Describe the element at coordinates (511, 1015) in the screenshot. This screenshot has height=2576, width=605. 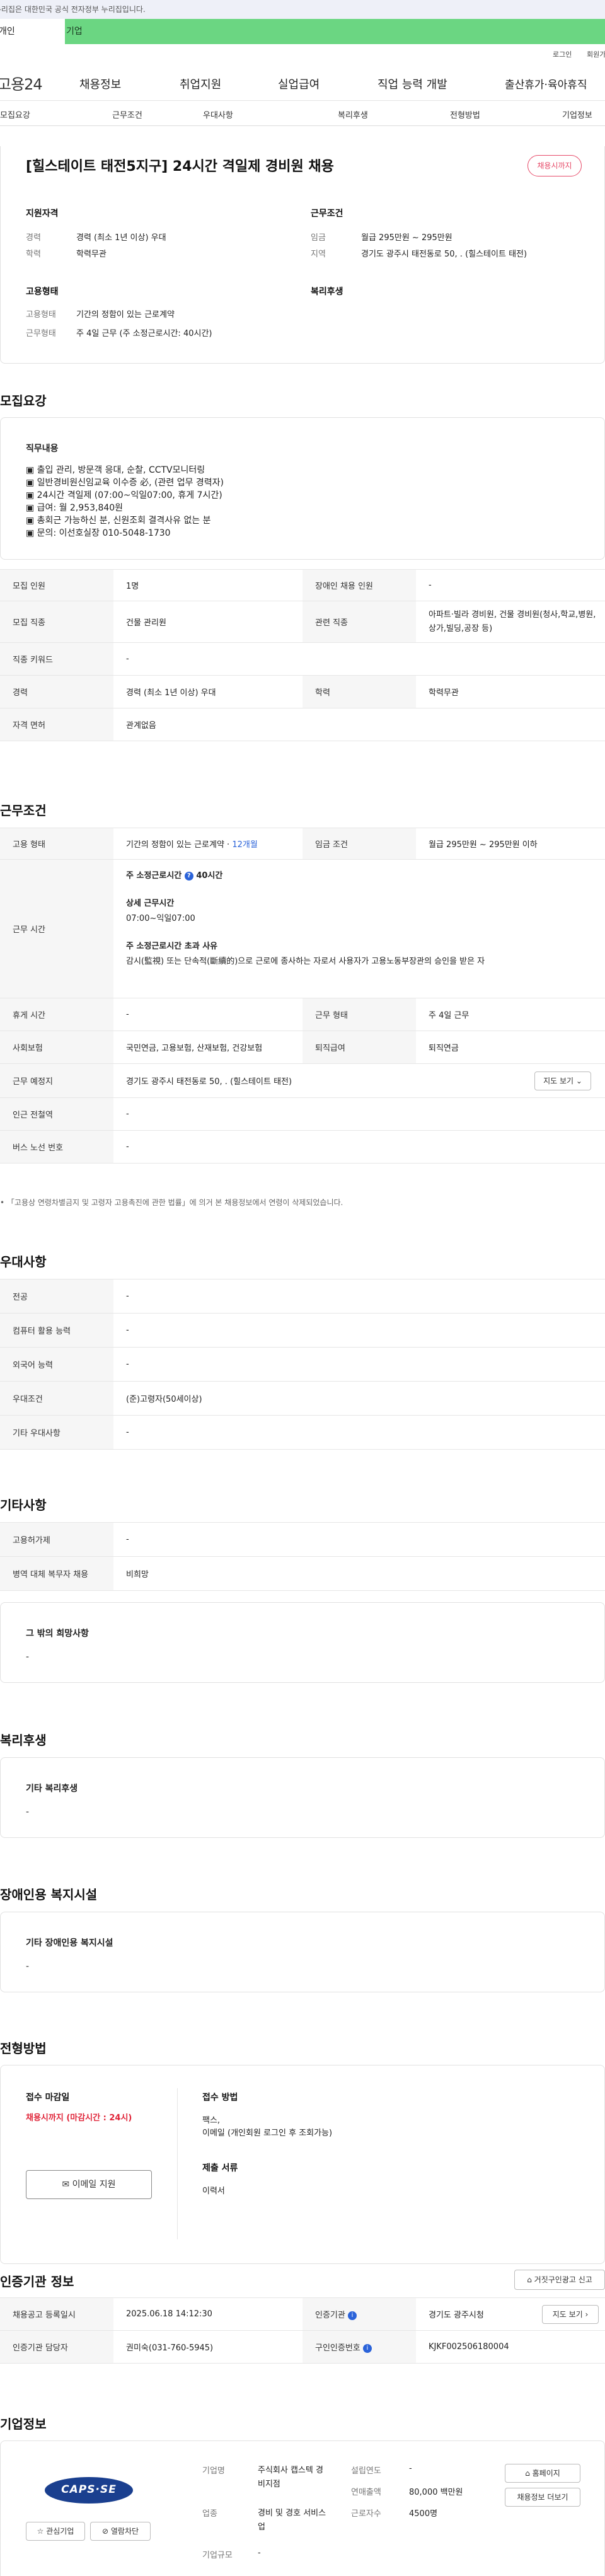
I see `work-form-value: 주 4일 근무` at that location.